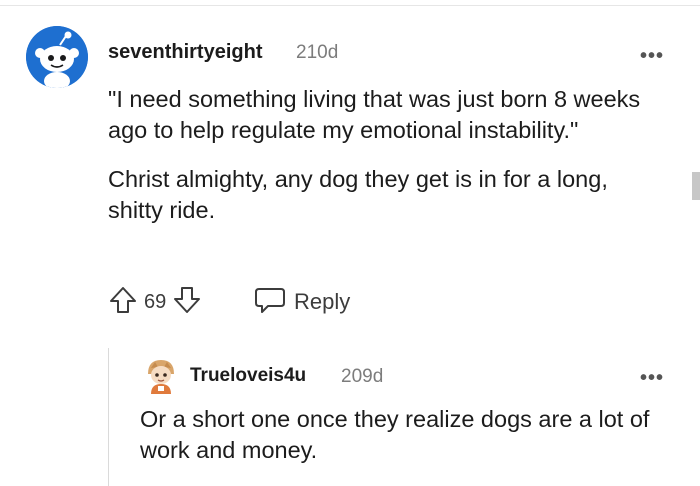 This screenshot has height=486, width=700. What do you see at coordinates (248, 376) in the screenshot?
I see `reply-username: Trueloveis4u` at bounding box center [248, 376].